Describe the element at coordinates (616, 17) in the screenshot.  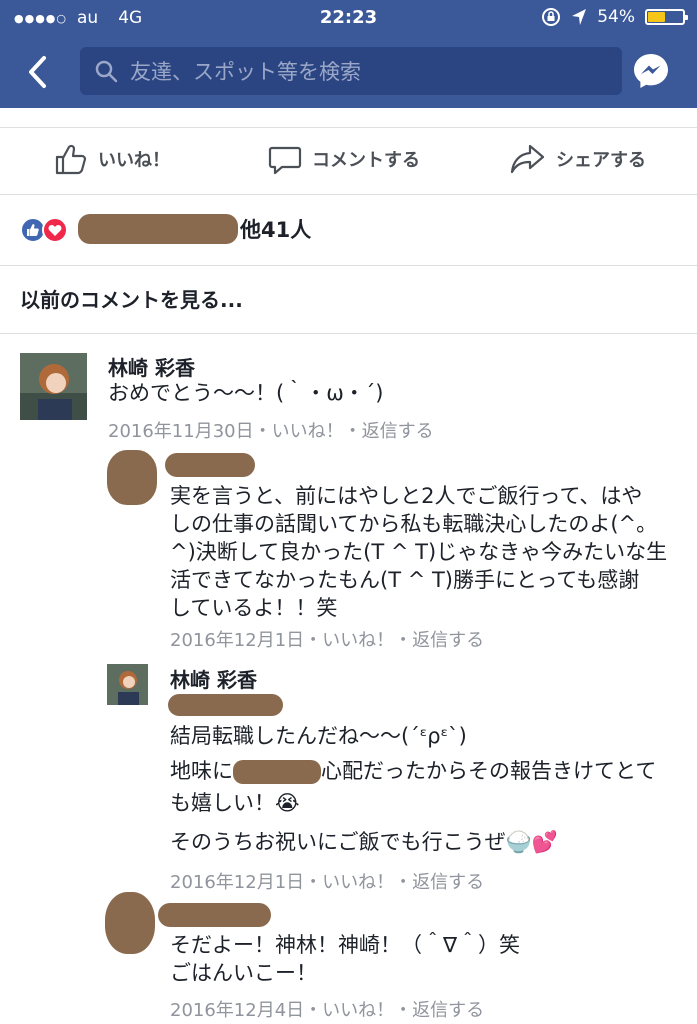
I see `battery-percent: 54%` at that location.